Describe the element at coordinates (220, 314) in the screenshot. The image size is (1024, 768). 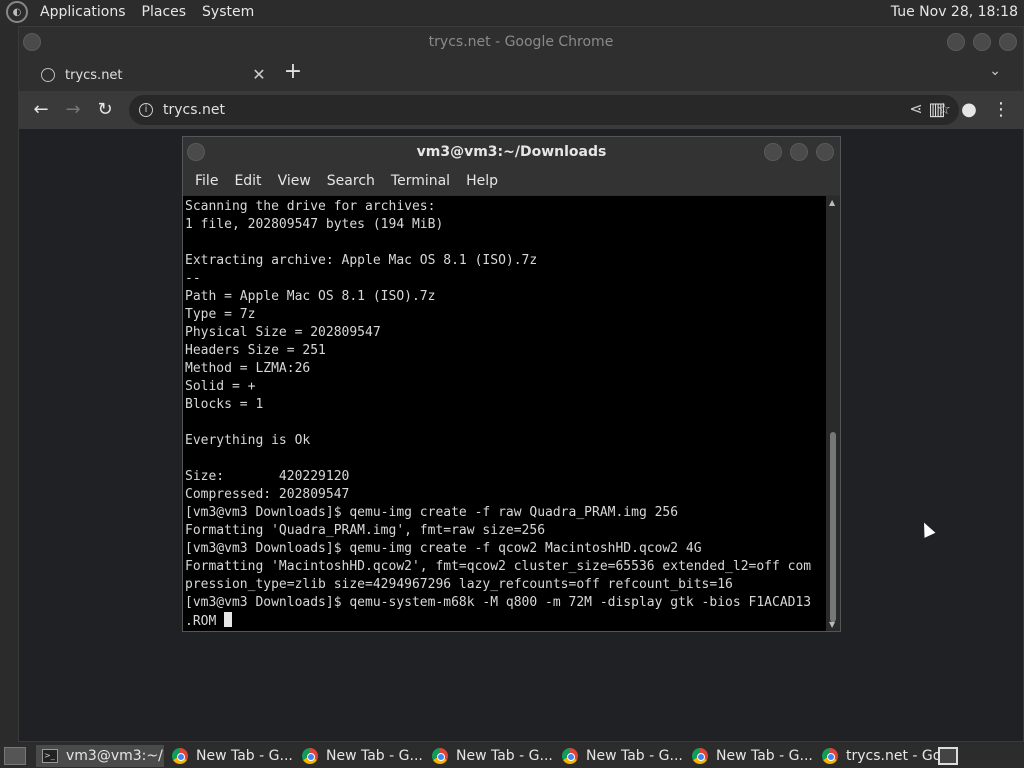
I see `terminal-line: Type = 7z` at that location.